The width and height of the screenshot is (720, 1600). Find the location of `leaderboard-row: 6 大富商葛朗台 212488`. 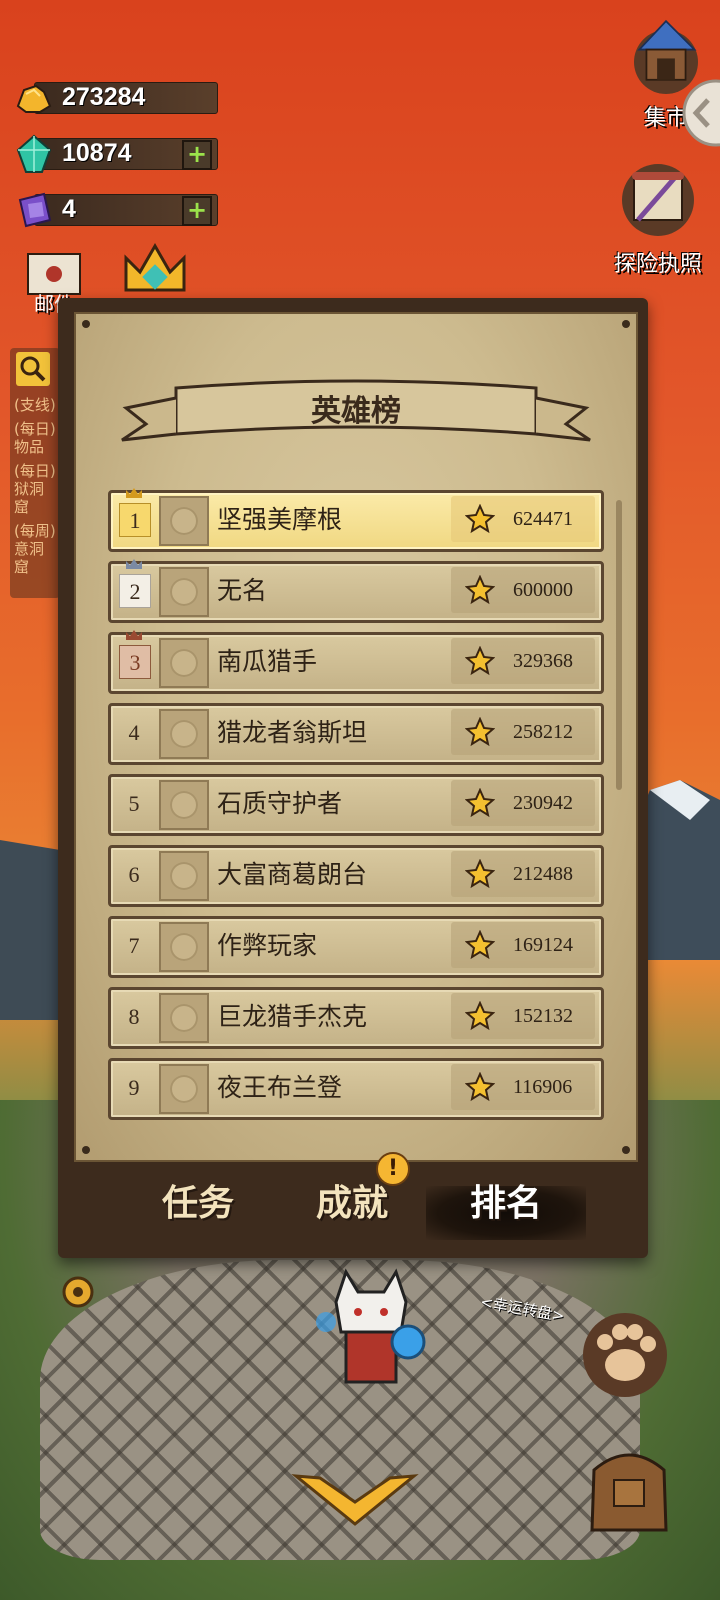

leaderboard-row: 6 大富商葛朗台 212488 is located at coordinates (356, 876).